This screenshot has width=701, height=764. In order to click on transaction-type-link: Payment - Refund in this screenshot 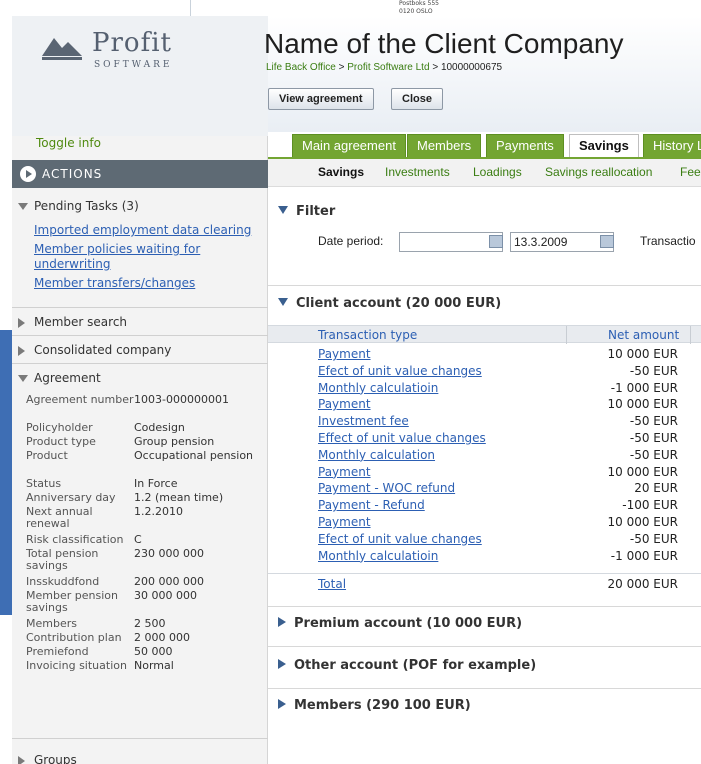, I will do `click(371, 505)`.